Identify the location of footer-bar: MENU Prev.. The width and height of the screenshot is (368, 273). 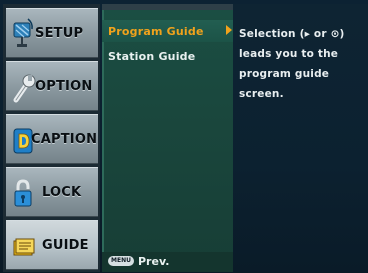
(167, 262).